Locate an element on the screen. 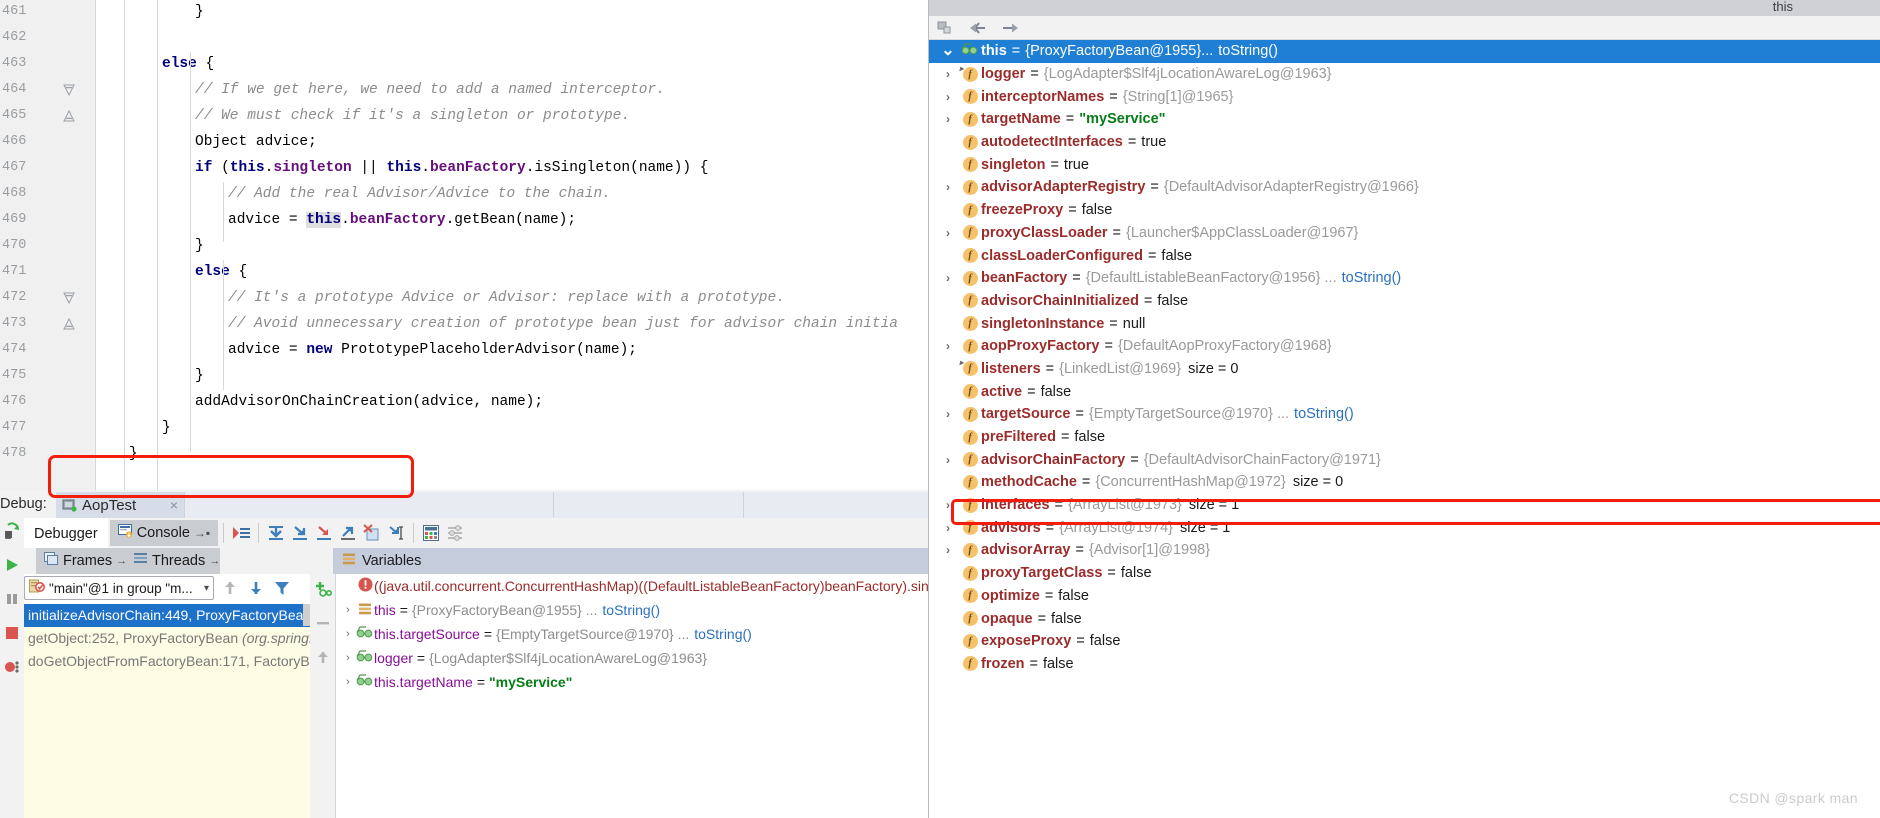 The width and height of the screenshot is (1880, 818). inspect-toolbar is located at coordinates (1404, 28).